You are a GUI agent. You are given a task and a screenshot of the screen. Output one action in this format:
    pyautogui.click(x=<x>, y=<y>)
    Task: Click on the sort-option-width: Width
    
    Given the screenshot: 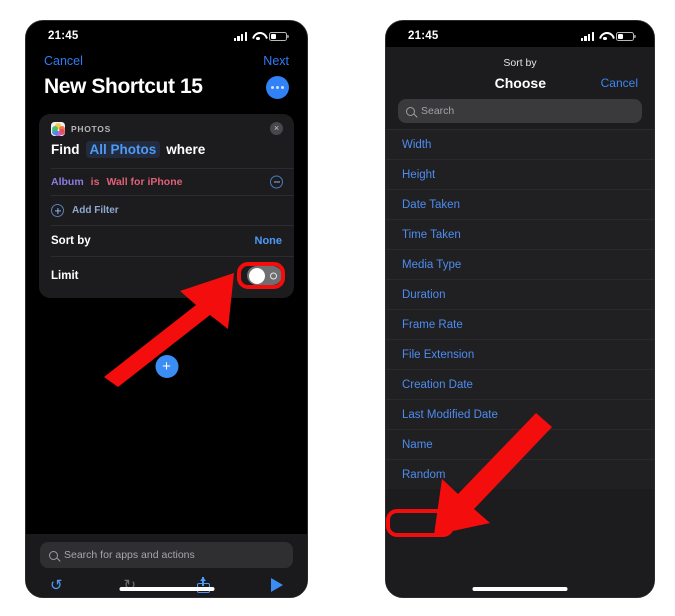 What is the action you would take?
    pyautogui.click(x=520, y=144)
    